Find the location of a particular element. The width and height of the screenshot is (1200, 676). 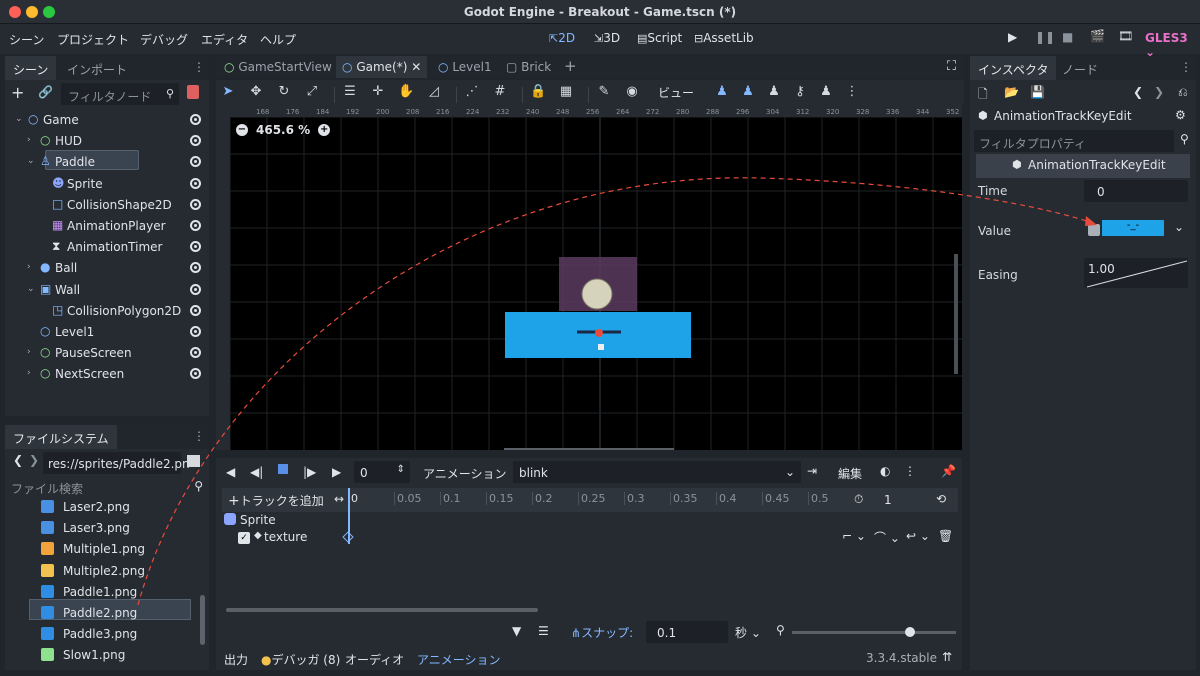

zoom-in-icon: + is located at coordinates (324, 130).